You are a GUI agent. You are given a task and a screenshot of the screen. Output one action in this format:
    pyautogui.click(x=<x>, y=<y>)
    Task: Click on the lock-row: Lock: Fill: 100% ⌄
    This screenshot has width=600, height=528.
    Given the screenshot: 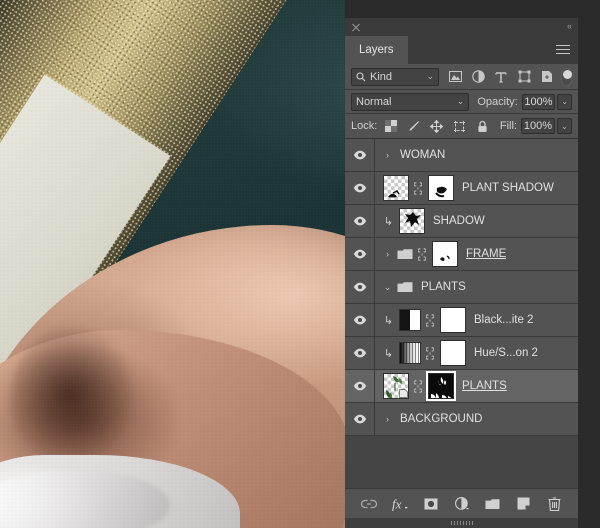 What is the action you would take?
    pyautogui.click(x=461, y=126)
    